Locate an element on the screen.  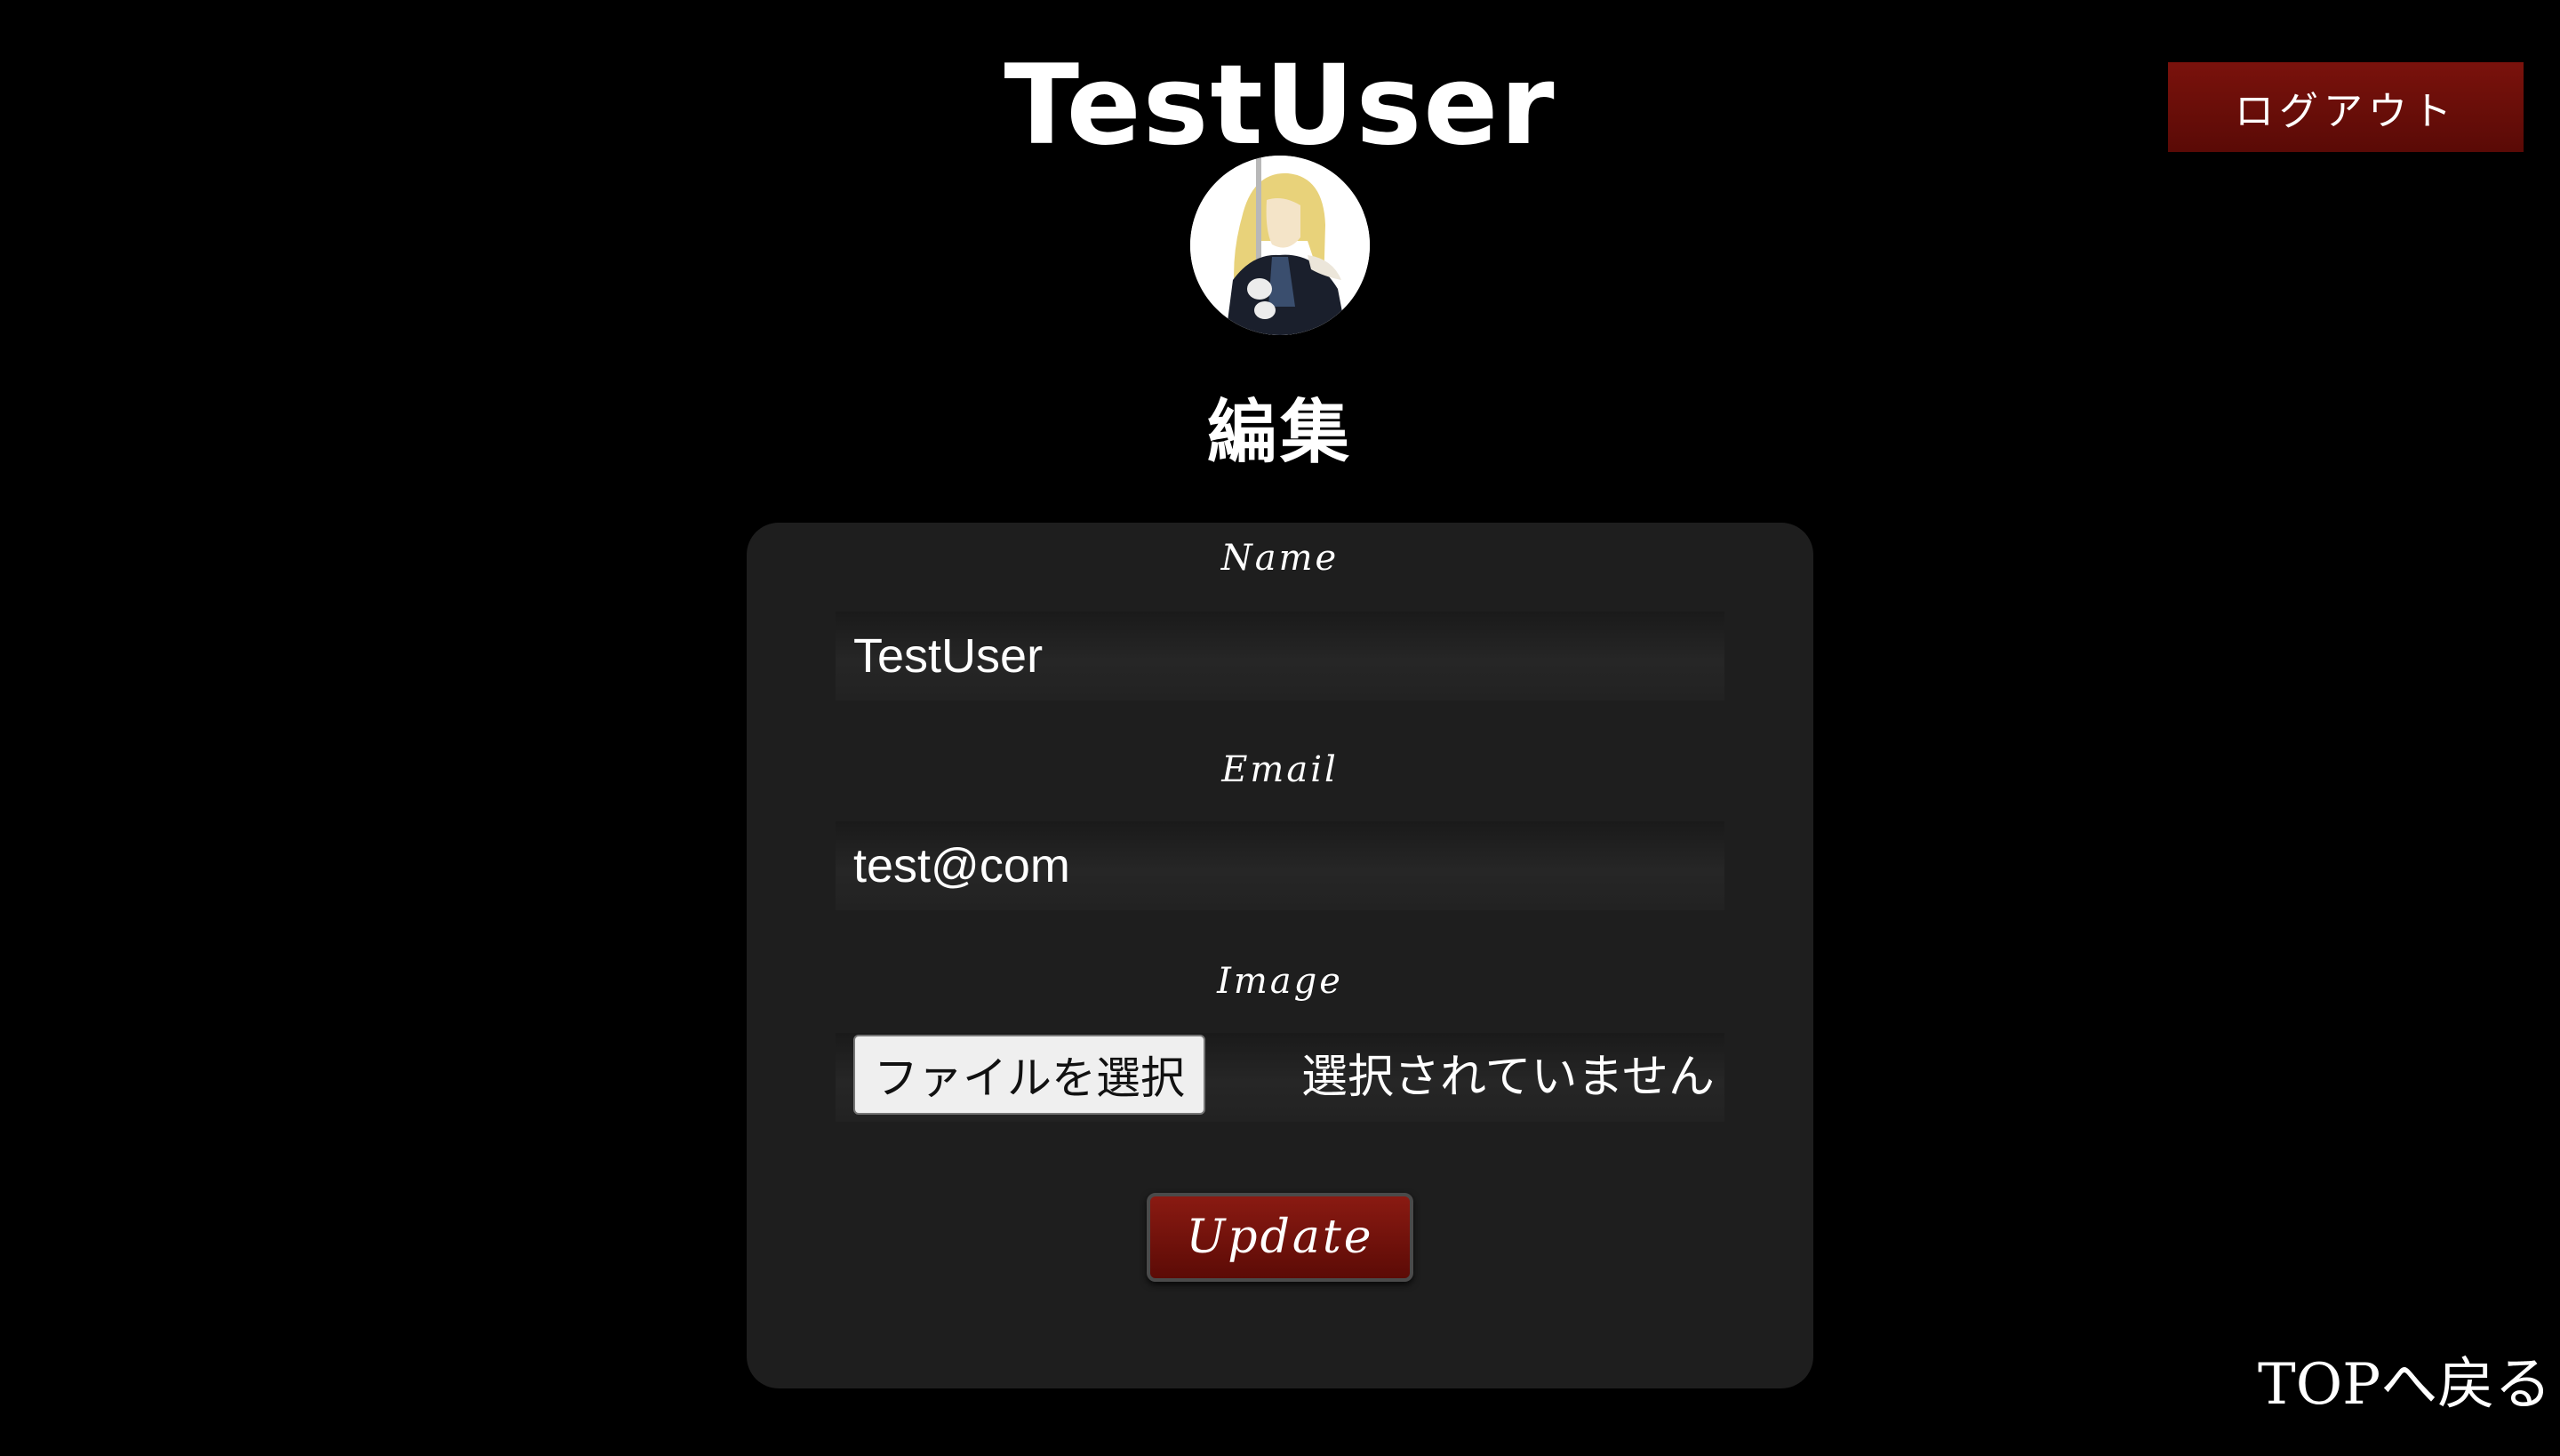
avatar-image is located at coordinates (1280, 245).